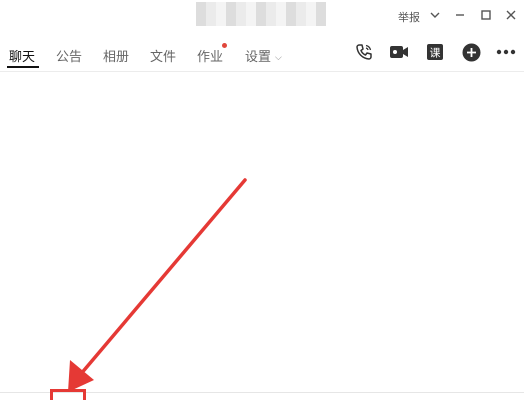 This screenshot has height=400, width=524. Describe the element at coordinates (224, 45) in the screenshot. I see `homework-badge-dot` at that location.